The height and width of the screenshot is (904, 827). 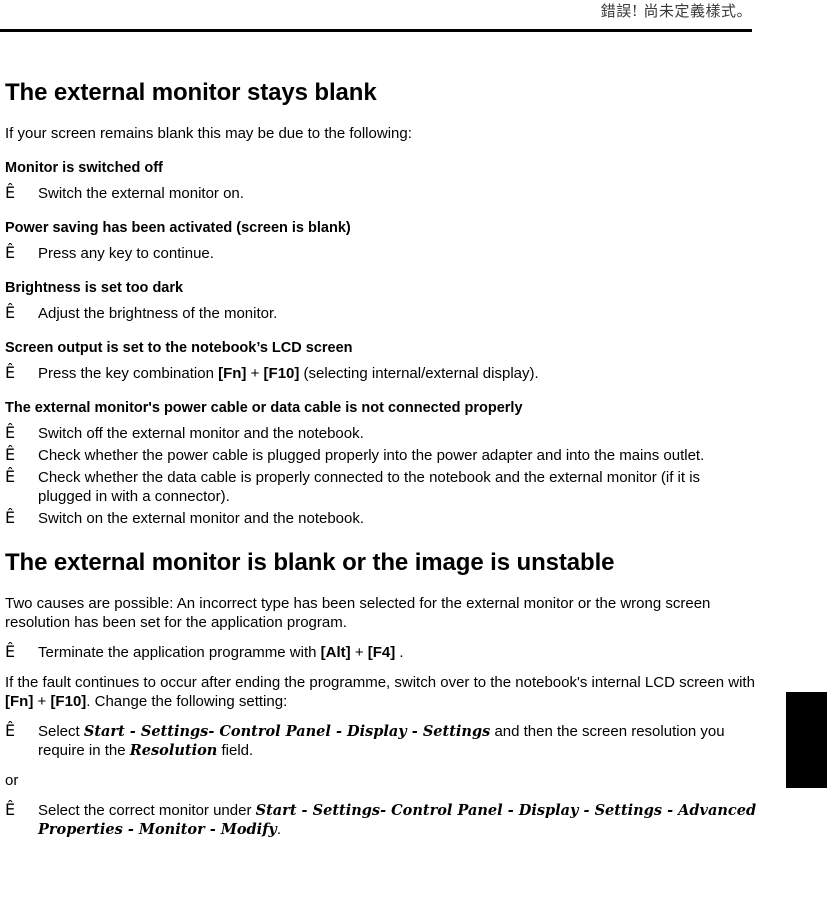 I want to click on step-text-before: Select, so click(x=61, y=731).